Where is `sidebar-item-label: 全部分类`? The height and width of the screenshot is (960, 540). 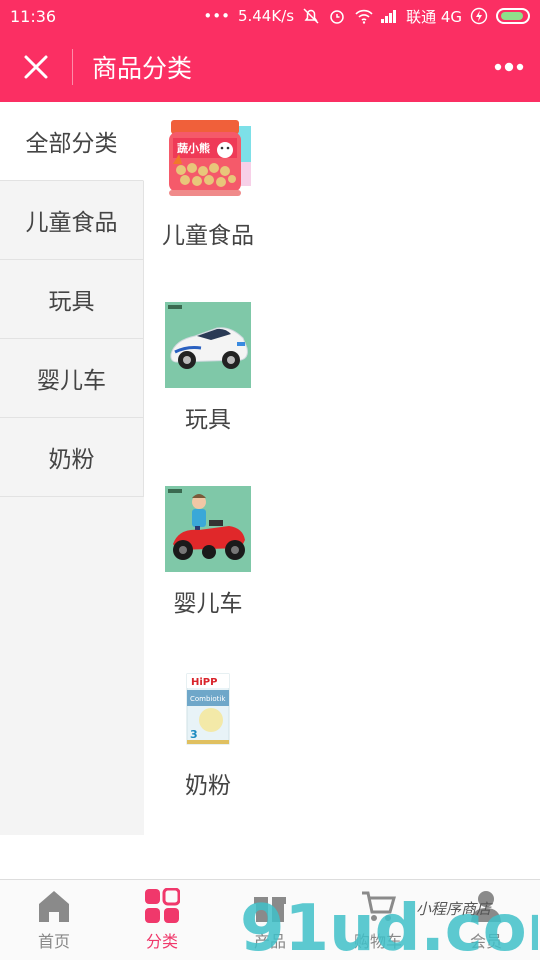
sidebar-item-label: 全部分类 is located at coordinates (71, 144).